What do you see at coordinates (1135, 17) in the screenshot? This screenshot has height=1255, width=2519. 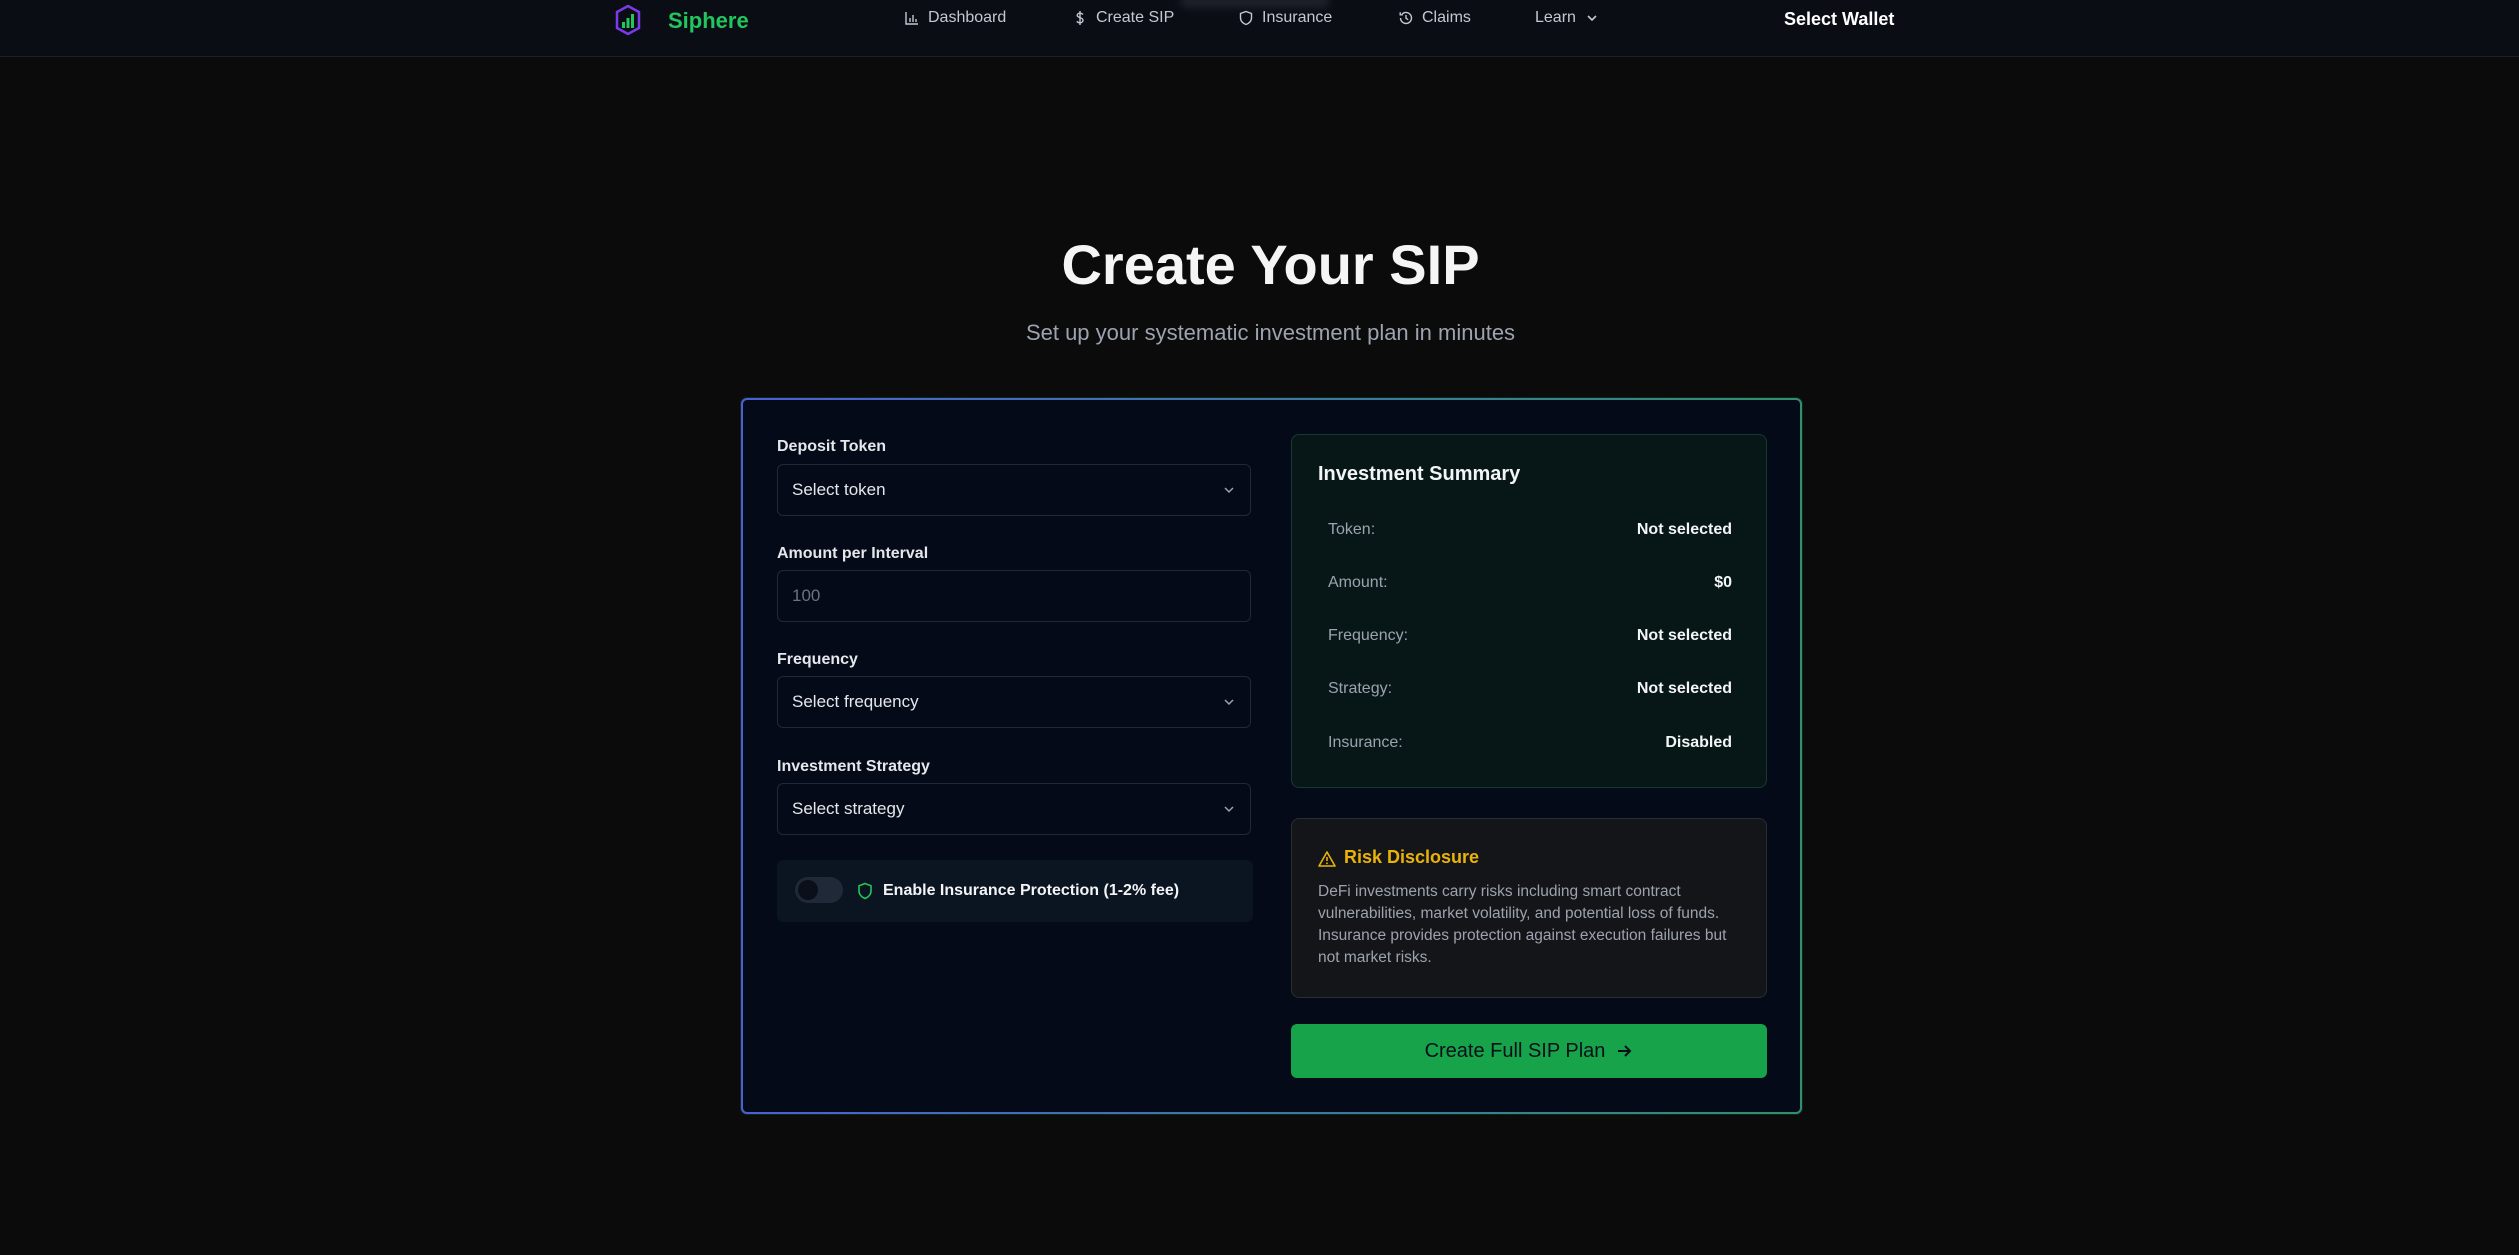 I see `nav-create-sip-label: Create SIP` at bounding box center [1135, 17].